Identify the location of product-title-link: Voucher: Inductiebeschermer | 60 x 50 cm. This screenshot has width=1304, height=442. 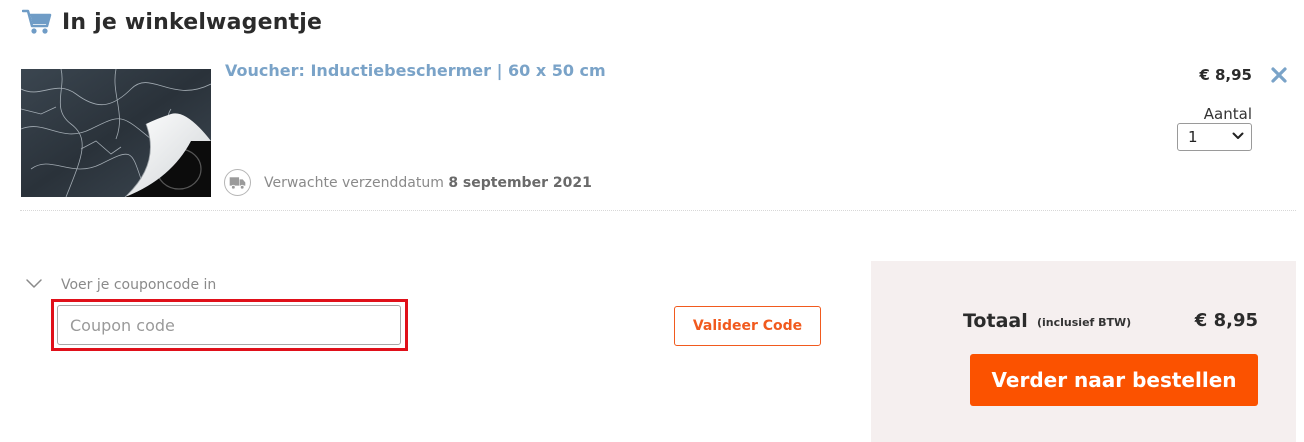
(415, 71).